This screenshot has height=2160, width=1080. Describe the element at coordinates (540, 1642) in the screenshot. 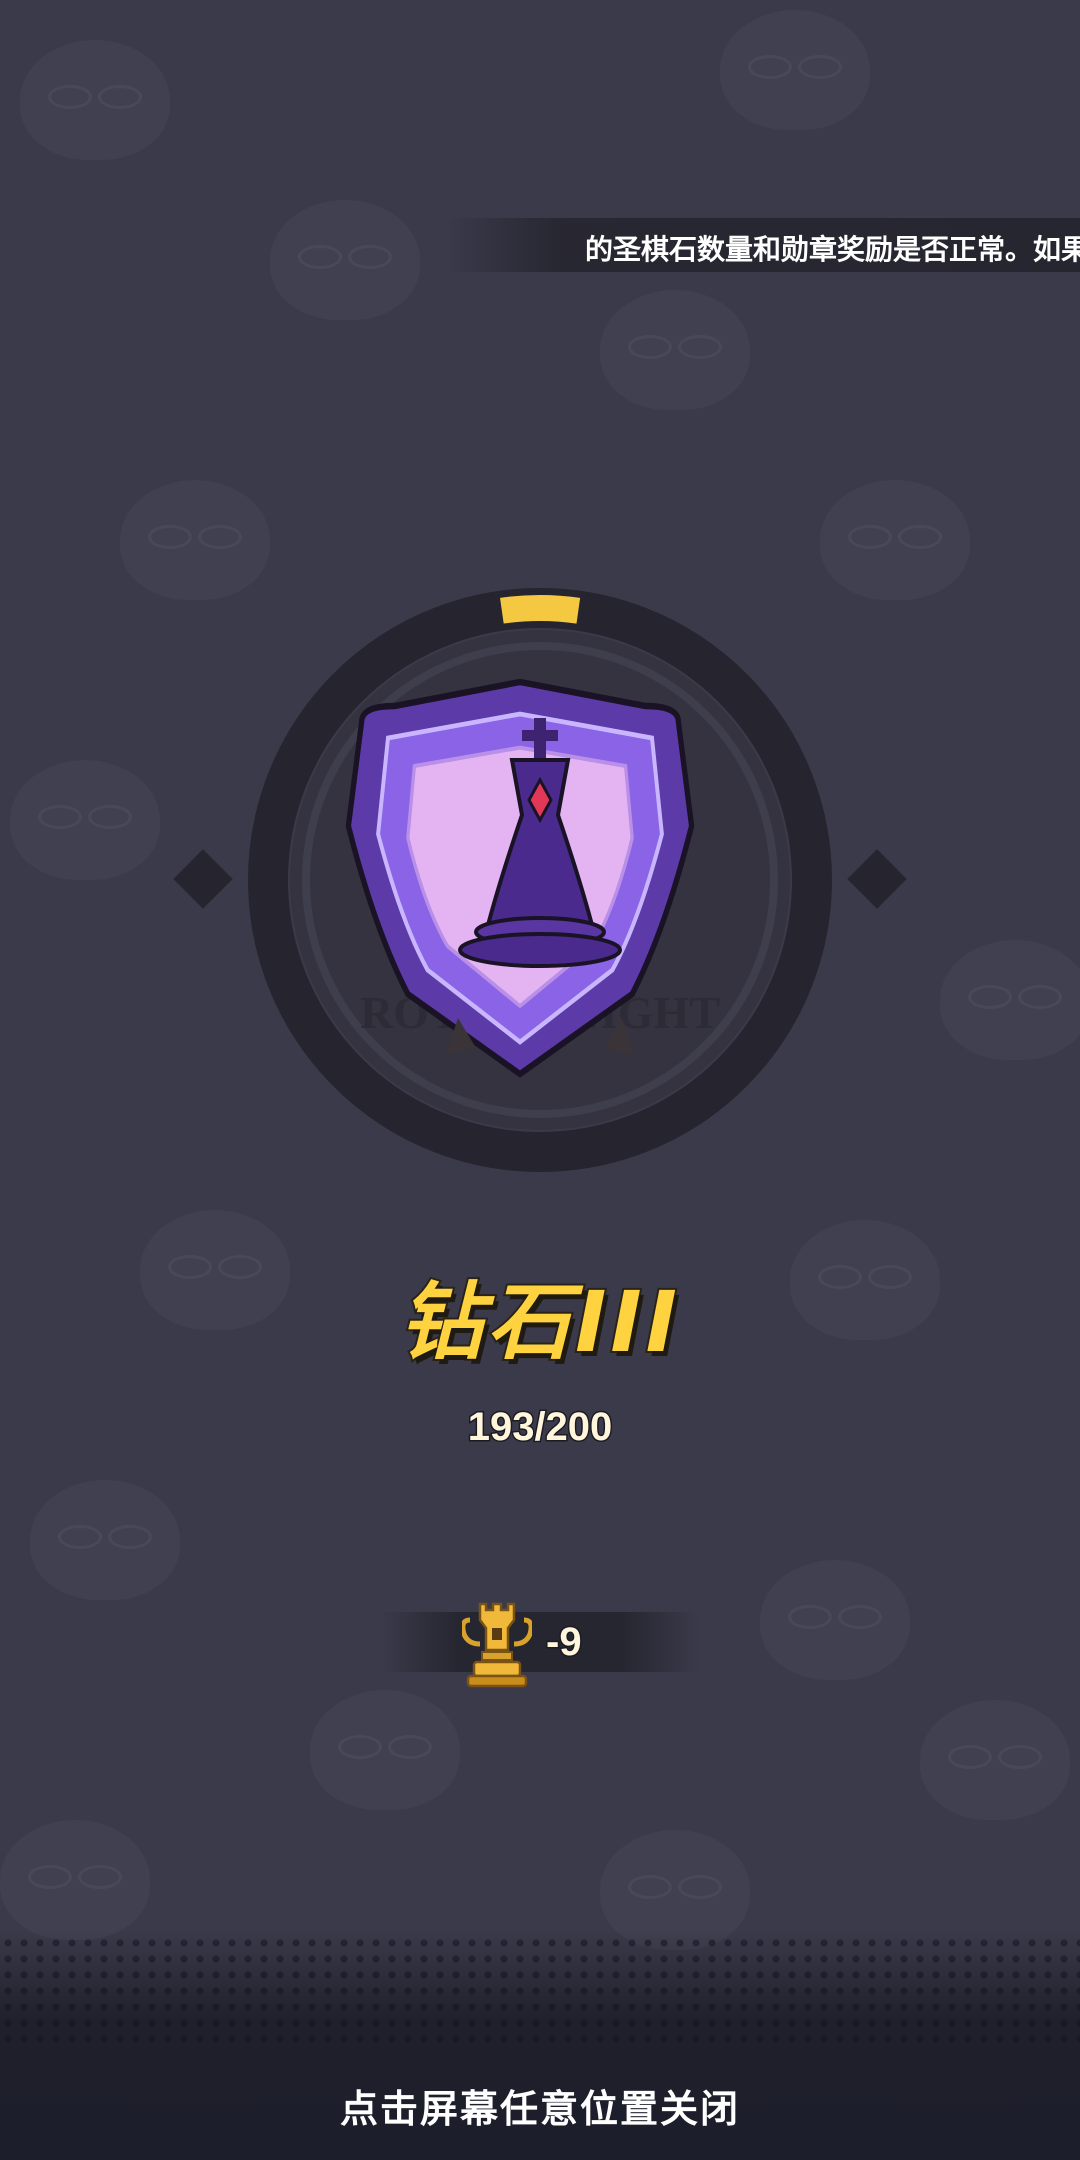

I see `trophy-change-bar` at that location.